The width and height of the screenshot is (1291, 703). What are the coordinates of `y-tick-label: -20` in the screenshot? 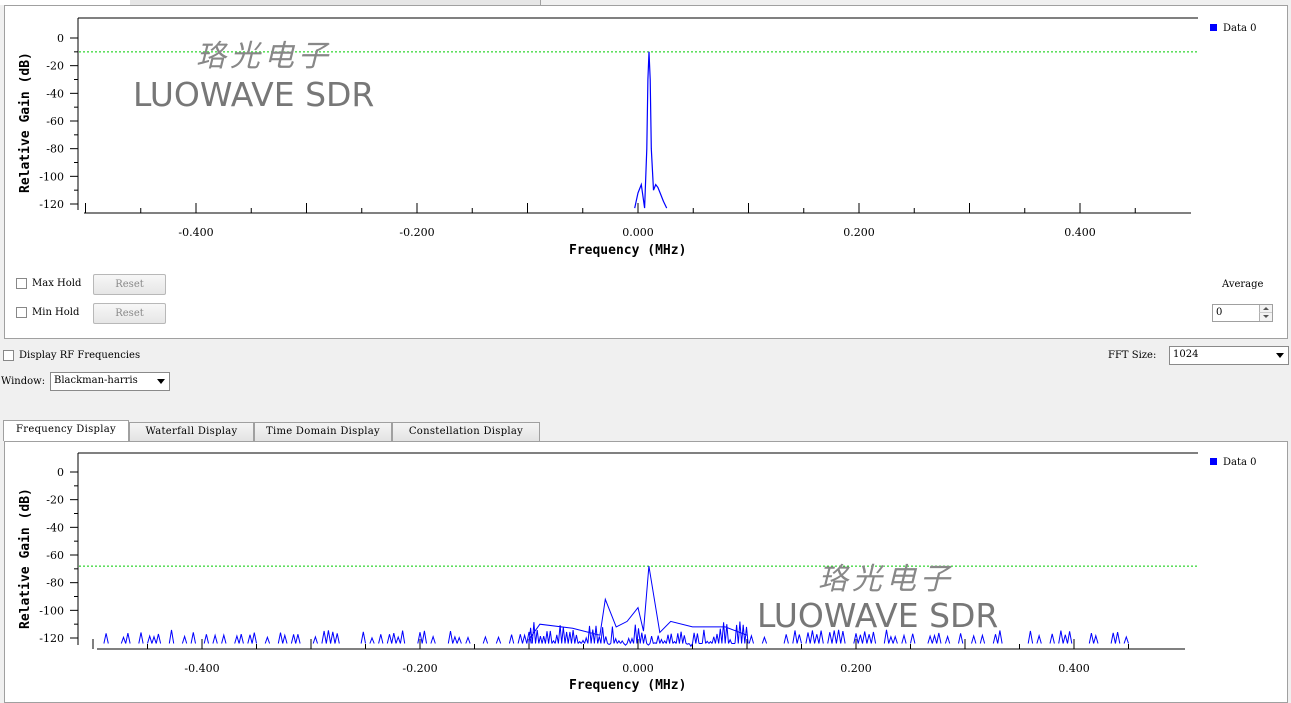 It's located at (55, 500).